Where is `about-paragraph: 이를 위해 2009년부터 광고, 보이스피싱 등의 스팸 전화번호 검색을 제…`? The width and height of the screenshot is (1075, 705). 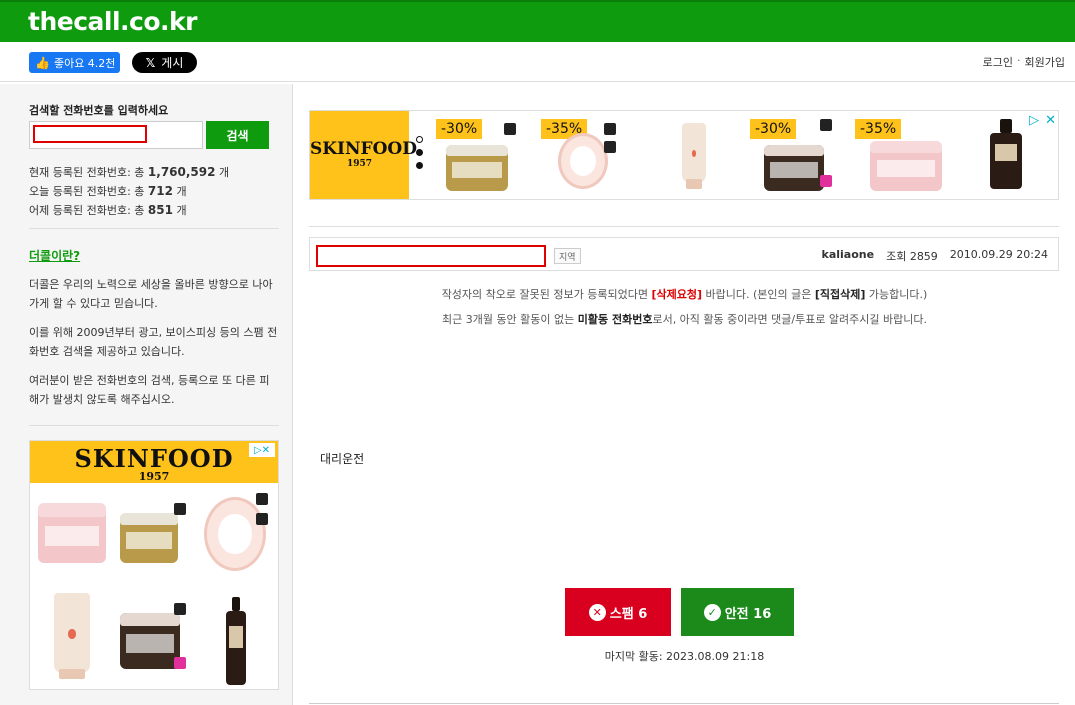 about-paragraph: 이를 위해 2009년부터 광고, 보이스피싱 등의 스팸 전화번호 검색을 제… is located at coordinates (153, 342).